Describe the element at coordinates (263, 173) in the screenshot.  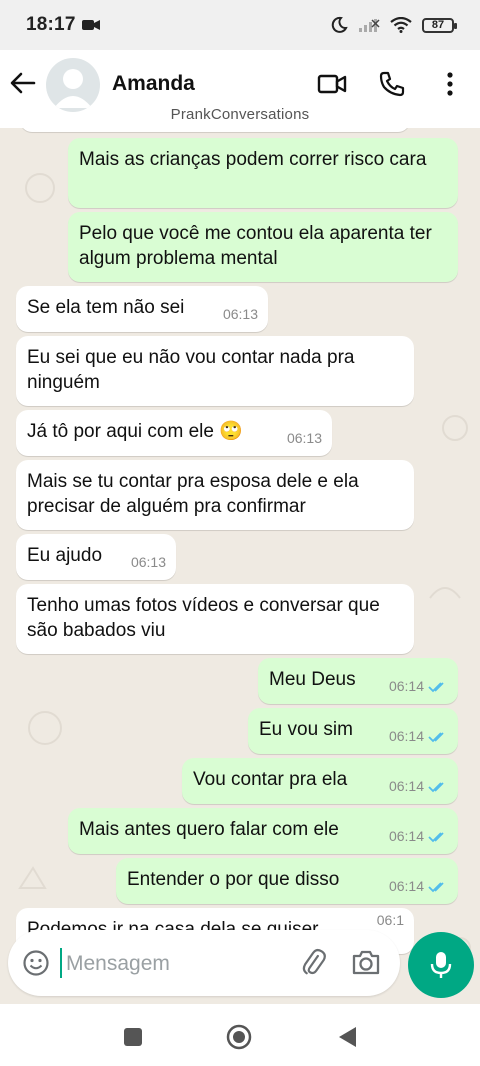
I see `message-bubble-outgoing: Mais as crianças podem correr risco cara` at that location.